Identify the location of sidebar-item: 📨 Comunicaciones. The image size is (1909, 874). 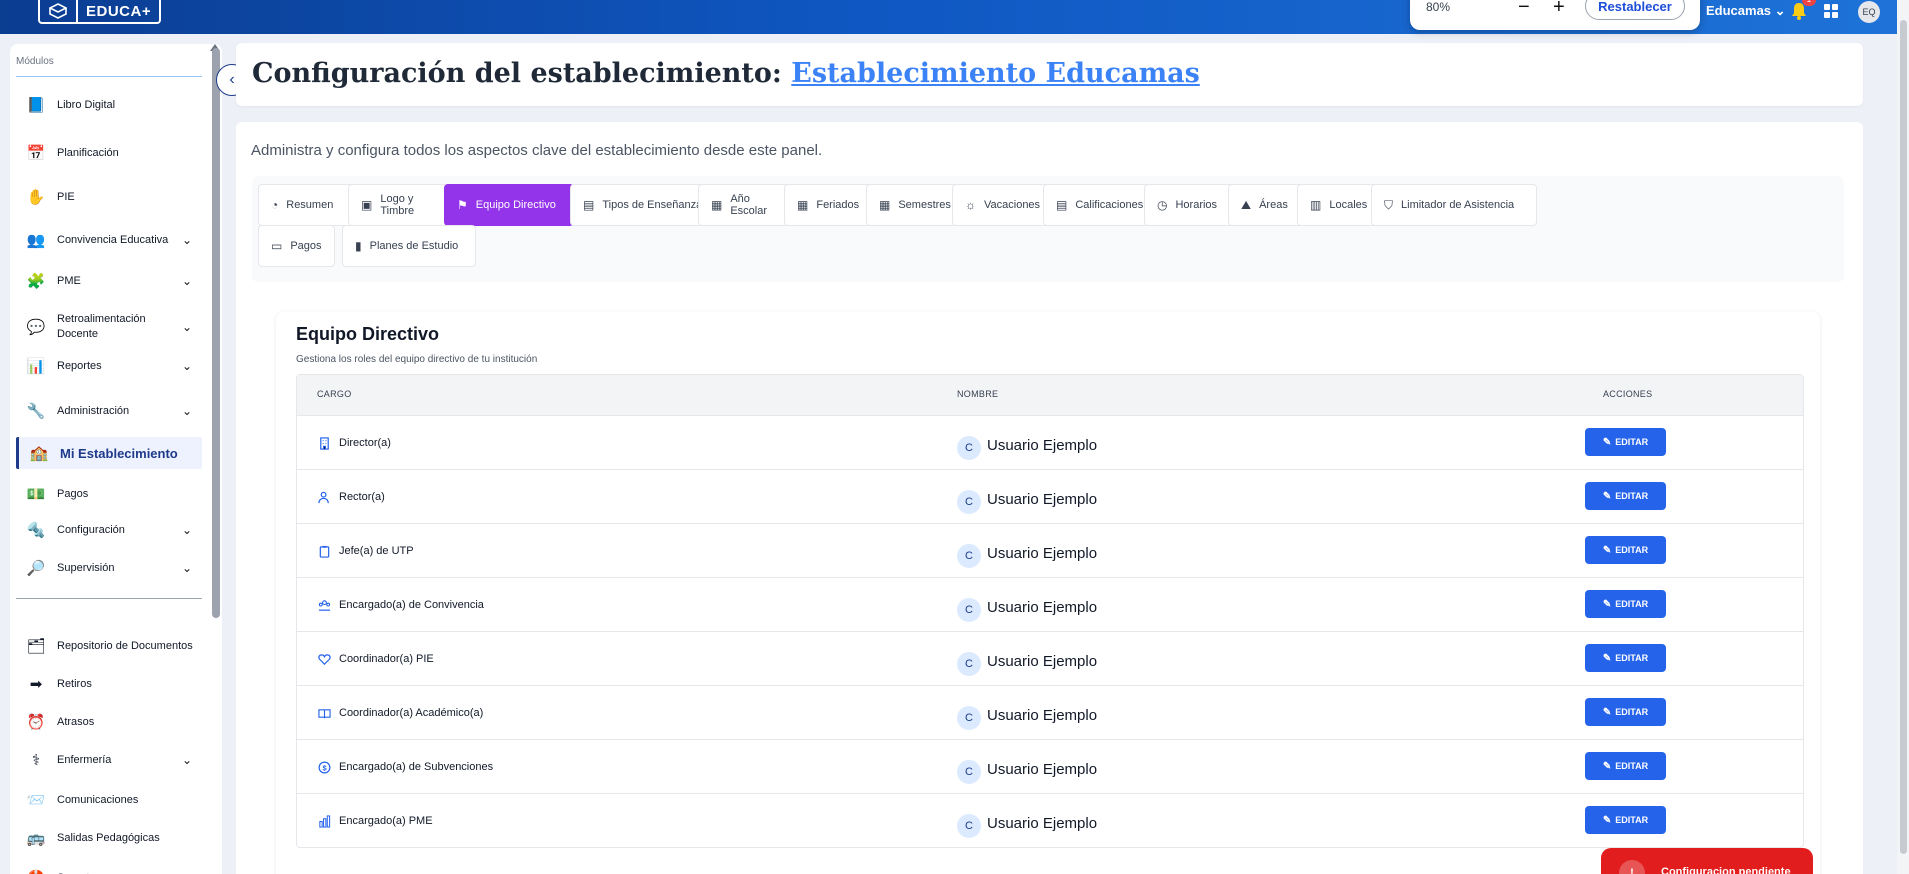
(109, 800).